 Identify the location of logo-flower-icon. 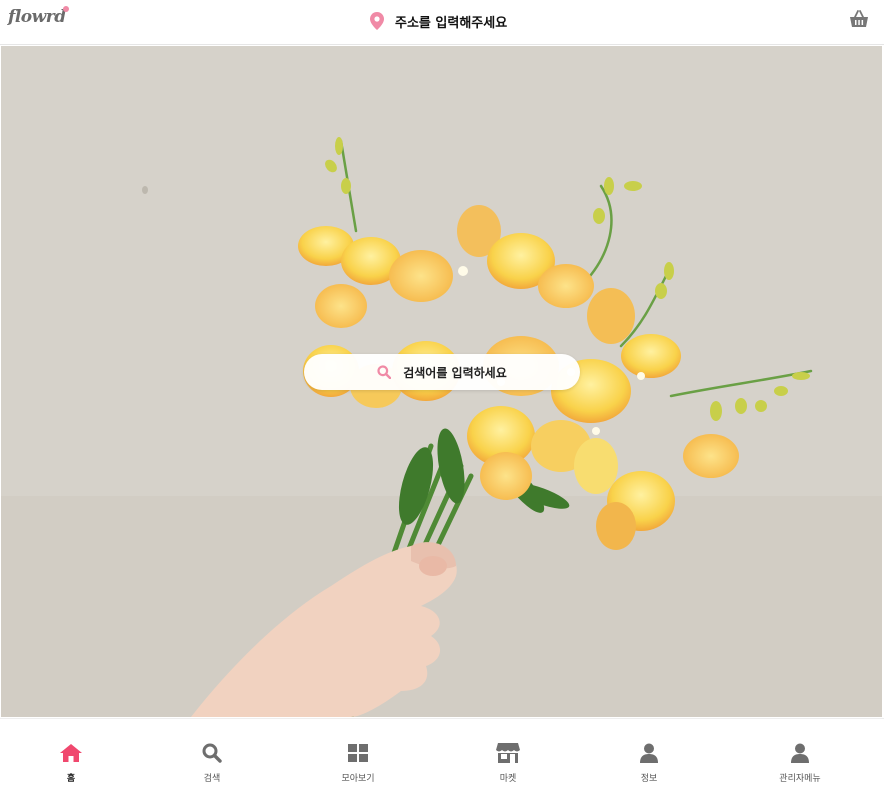
(66, 9).